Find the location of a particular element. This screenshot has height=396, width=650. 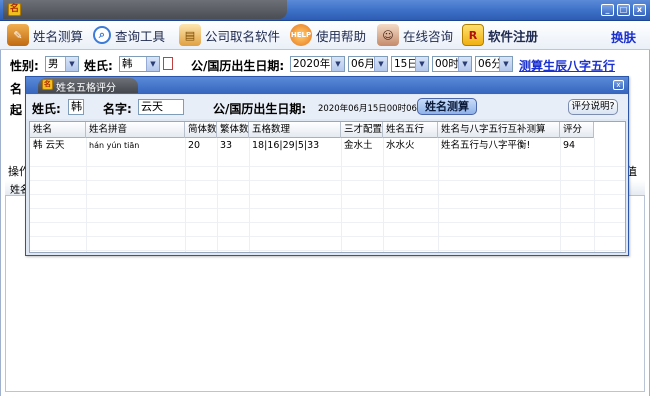

surname-label: 姓氏: is located at coordinates (98, 66).